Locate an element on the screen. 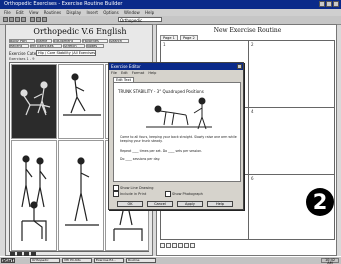  slot-label: 2 is located at coordinates (252, 44).